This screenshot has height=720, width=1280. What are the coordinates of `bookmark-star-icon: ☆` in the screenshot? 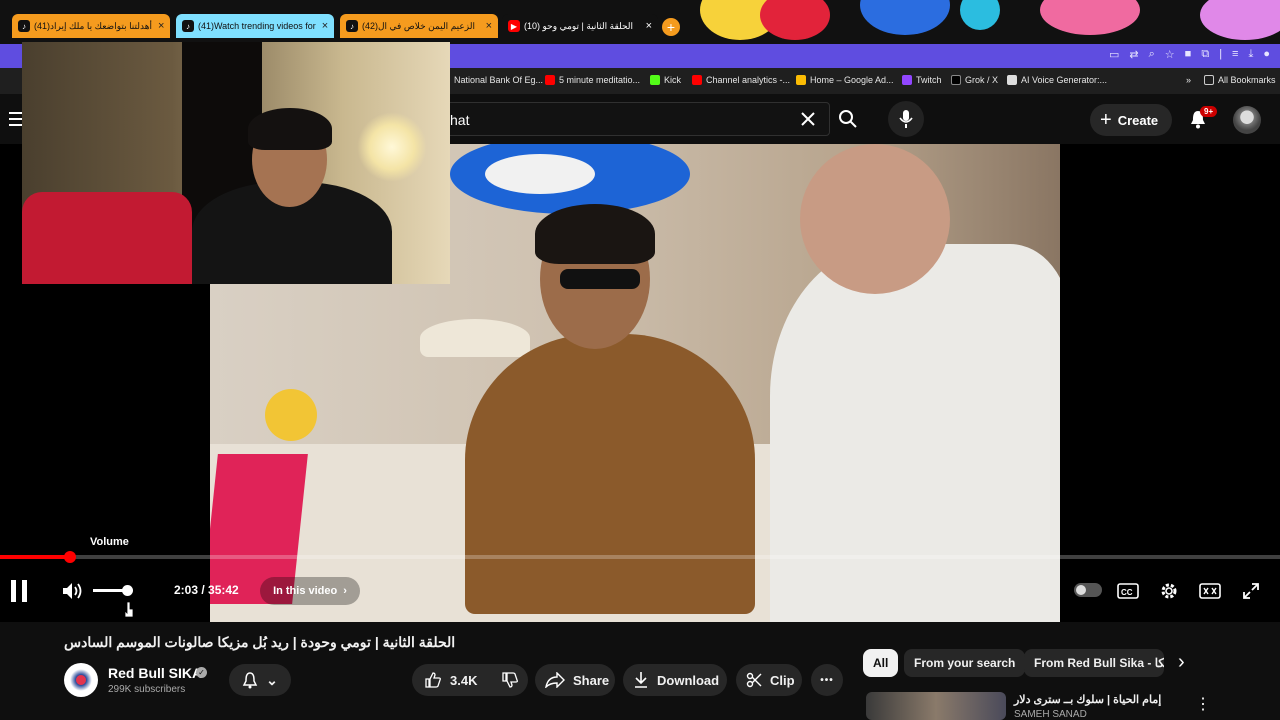 It's located at (1170, 54).